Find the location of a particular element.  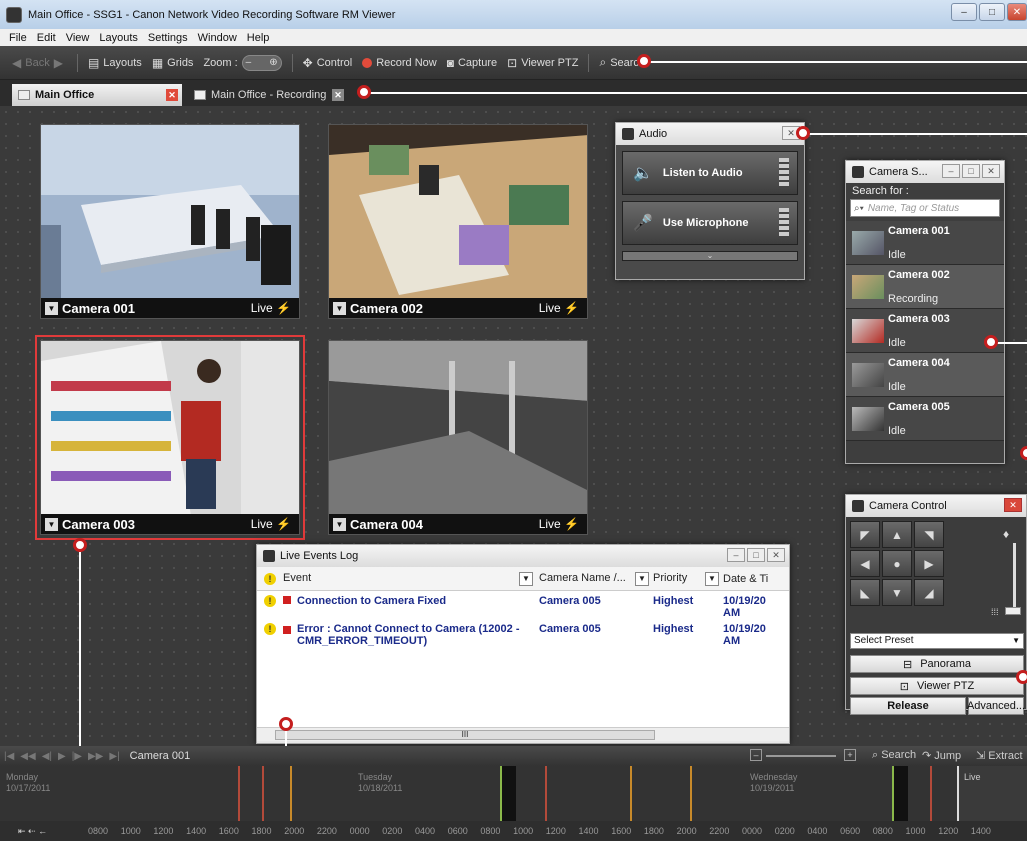

scrollbar-thumb: III is located at coordinates (465, 735).